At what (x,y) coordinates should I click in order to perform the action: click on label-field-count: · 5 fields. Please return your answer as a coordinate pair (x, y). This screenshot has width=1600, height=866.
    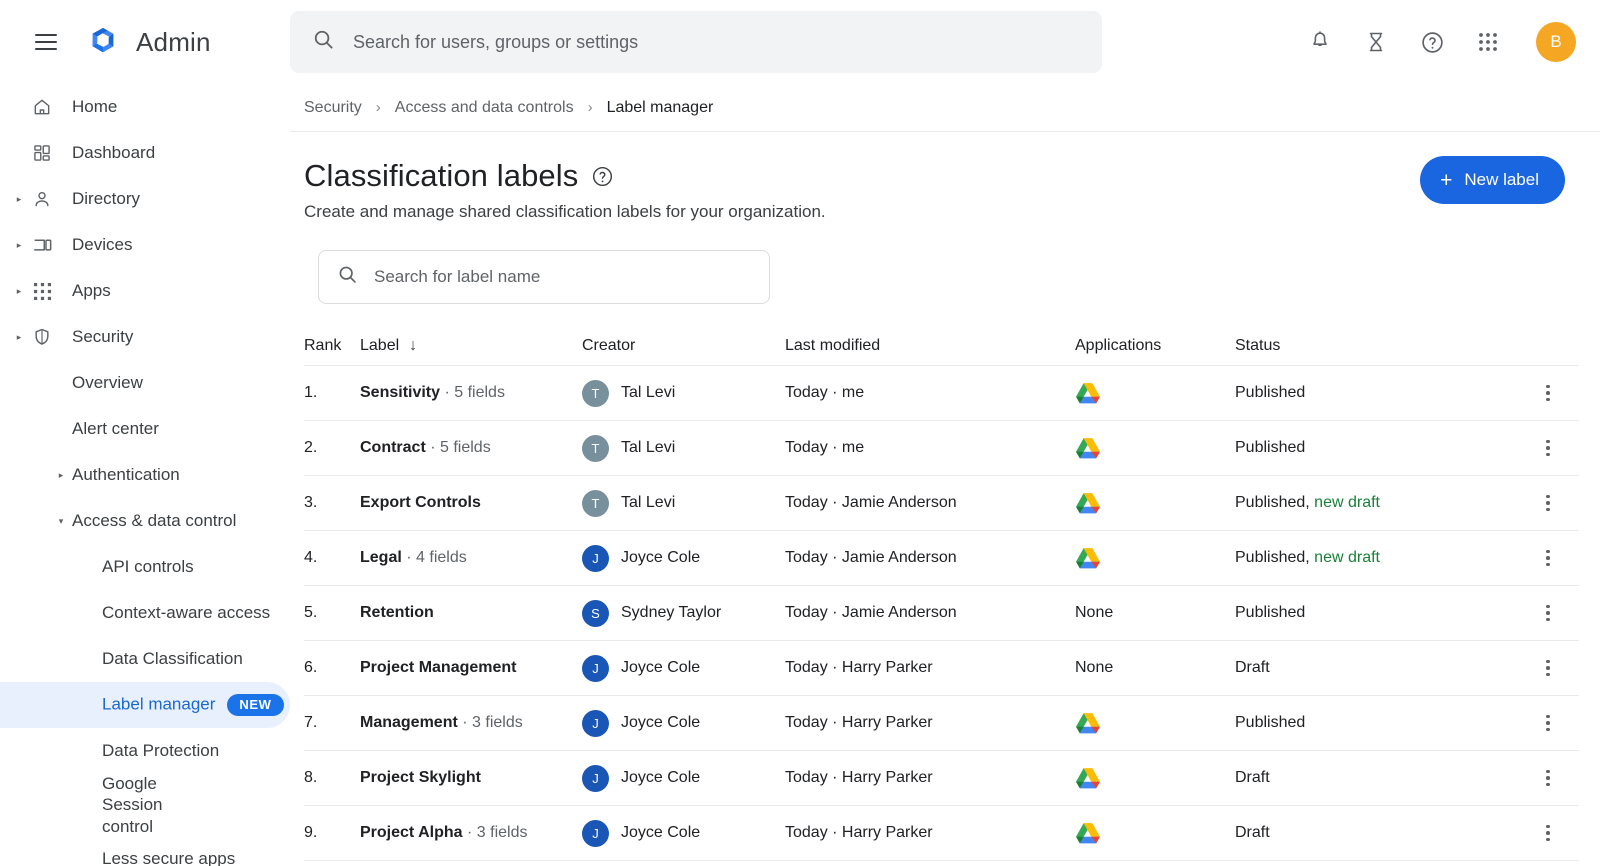
    Looking at the image, I should click on (474, 392).